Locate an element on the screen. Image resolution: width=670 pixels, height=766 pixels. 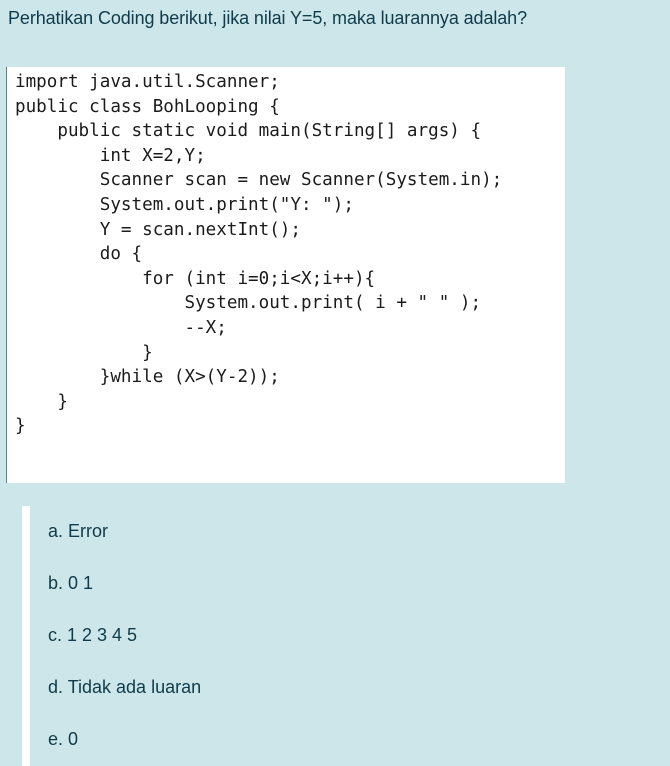
code-line: }while (X>(Y-2)); is located at coordinates (147, 377).